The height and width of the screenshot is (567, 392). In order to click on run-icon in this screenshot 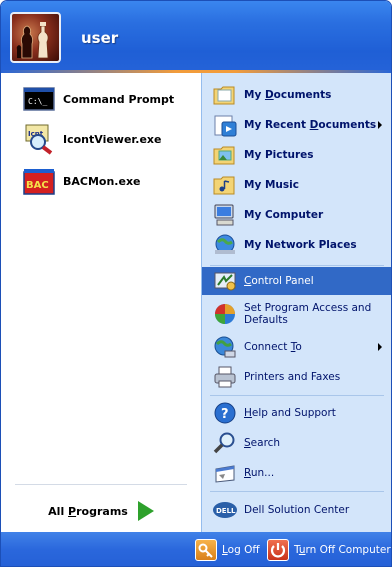, I will do `click(225, 473)`.